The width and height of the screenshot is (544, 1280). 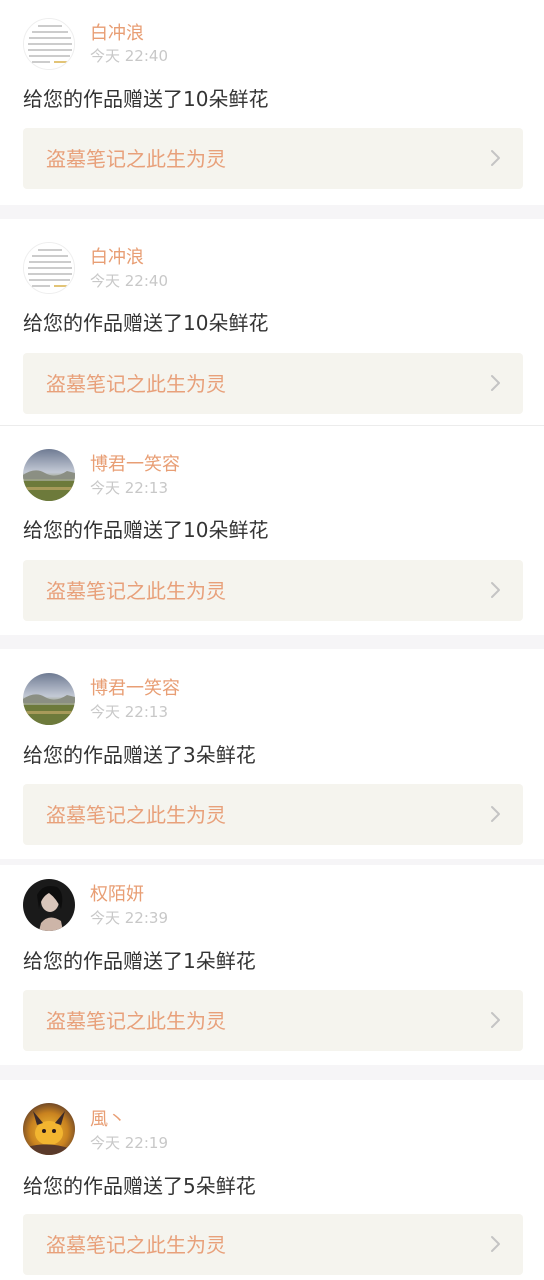 What do you see at coordinates (139, 755) in the screenshot?
I see `gift-message: 给您的作品赠送了3朵鲜花` at bounding box center [139, 755].